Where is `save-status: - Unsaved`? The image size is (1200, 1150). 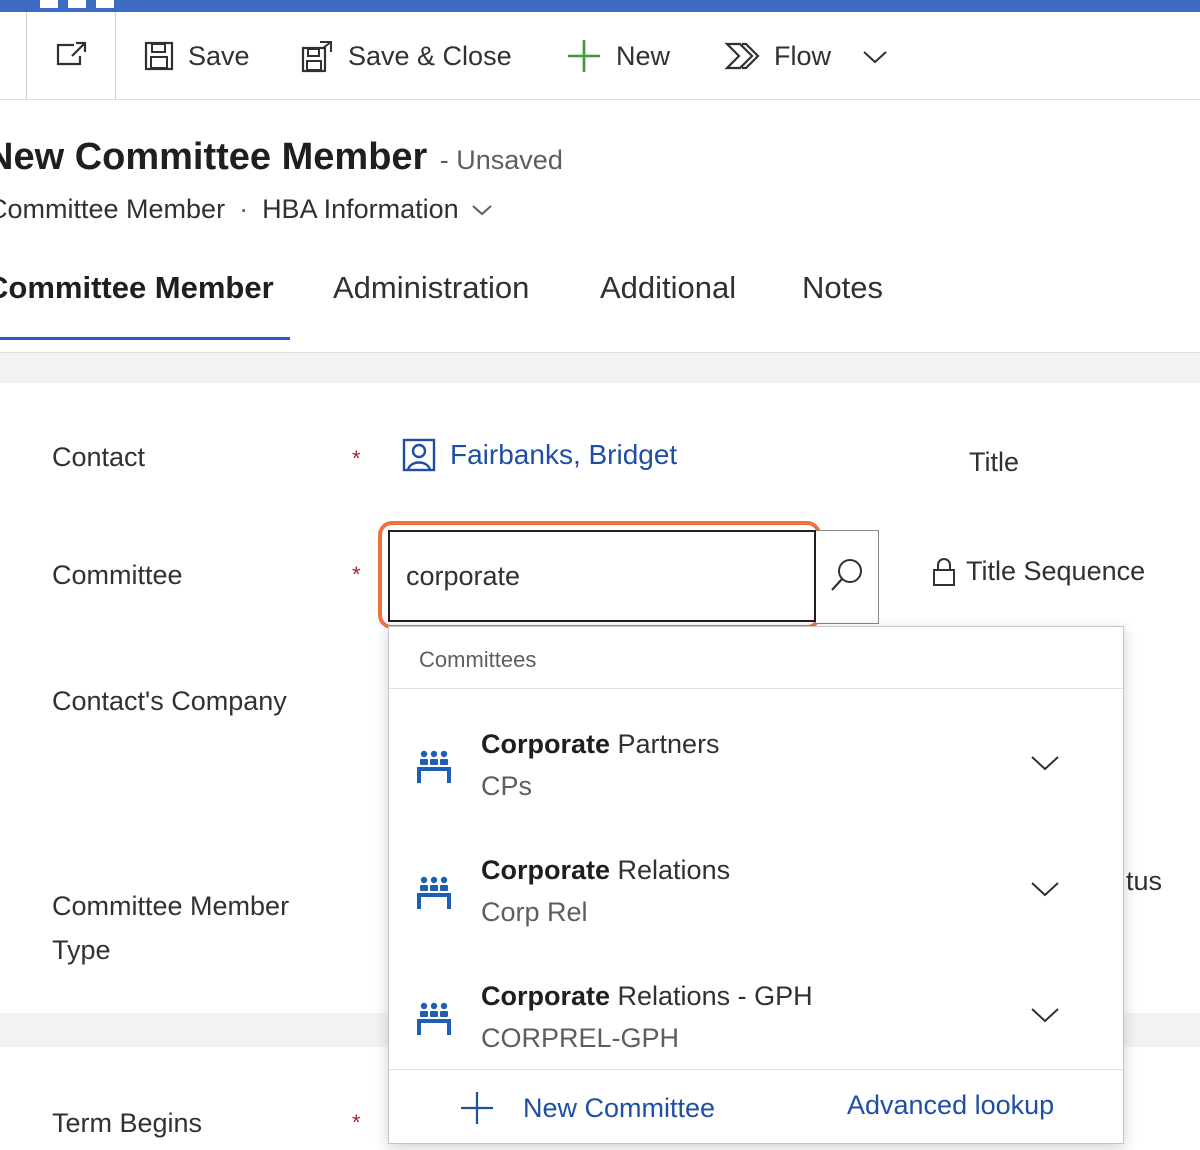
save-status: - Unsaved is located at coordinates (501, 160).